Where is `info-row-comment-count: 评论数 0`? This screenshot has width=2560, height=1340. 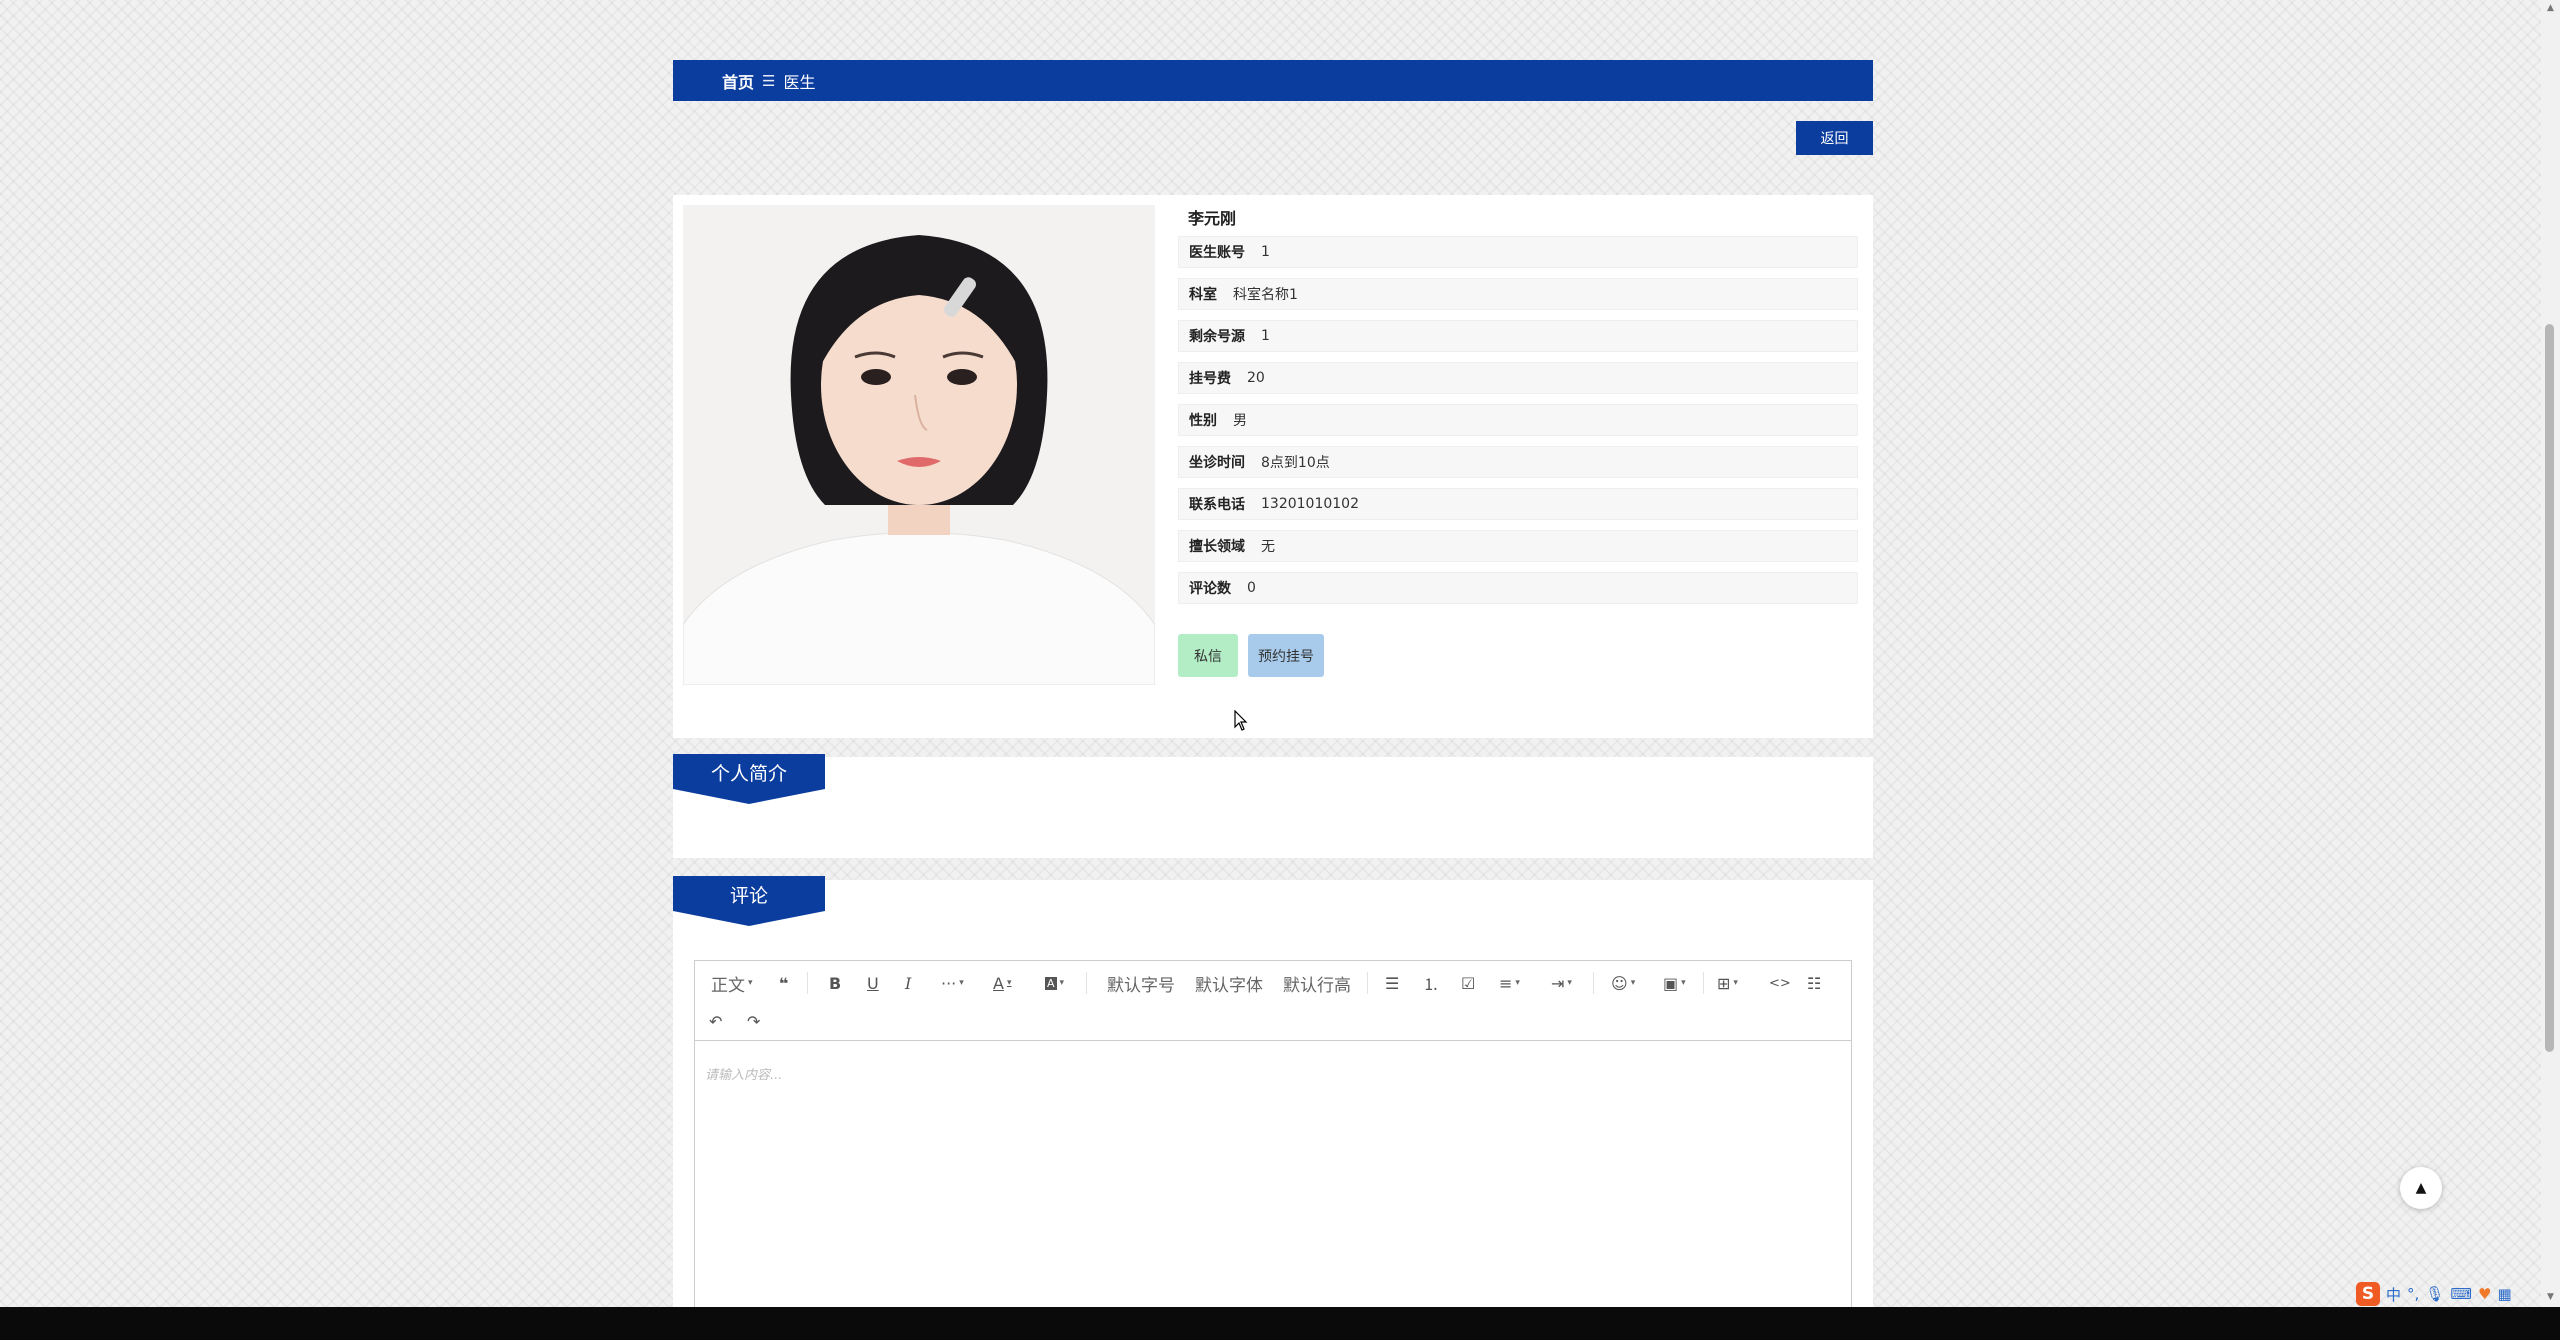
info-row-comment-count: 评论数 0 is located at coordinates (1518, 588).